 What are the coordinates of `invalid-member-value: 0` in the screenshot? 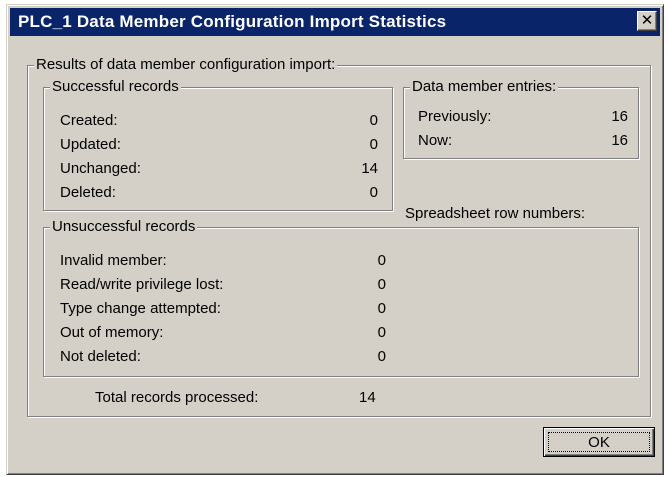 It's located at (381, 260).